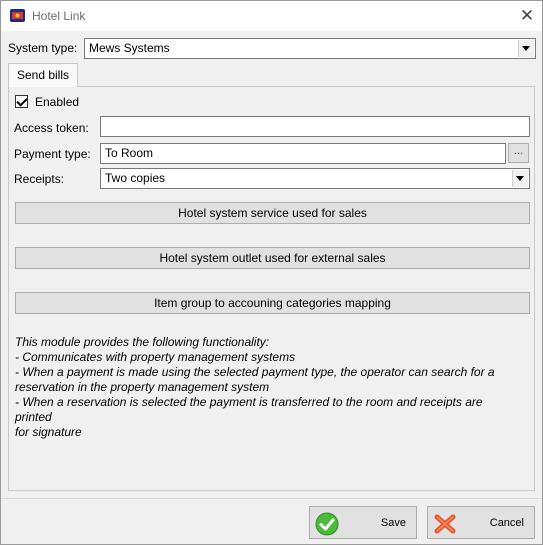 Image resolution: width=543 pixels, height=545 pixels. I want to click on enabled-checkbox, so click(21, 101).